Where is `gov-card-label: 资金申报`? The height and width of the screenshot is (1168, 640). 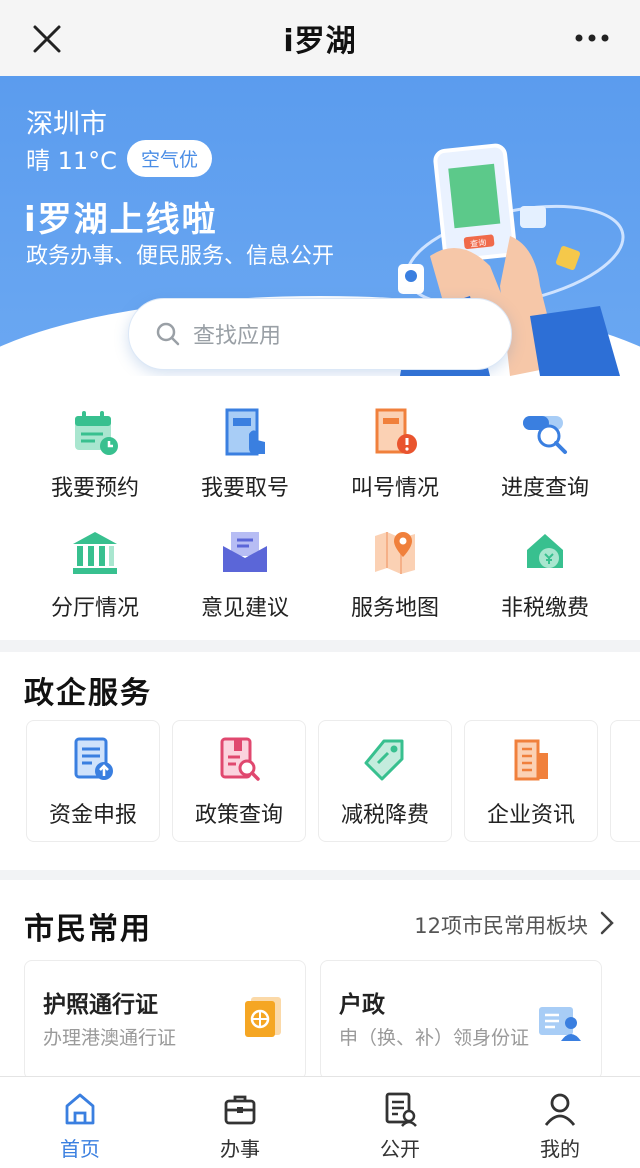 gov-card-label: 资金申报 is located at coordinates (92, 815).